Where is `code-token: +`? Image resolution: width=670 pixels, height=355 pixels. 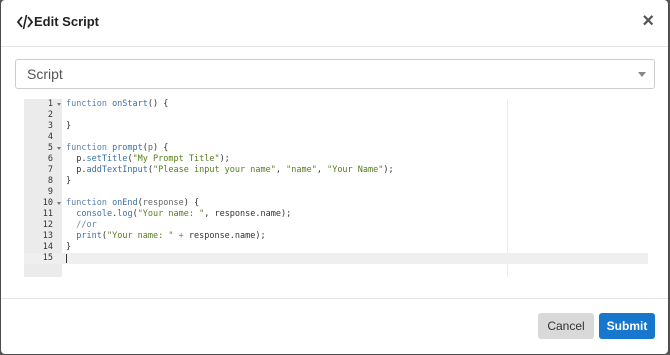
code-token: + is located at coordinates (181, 236).